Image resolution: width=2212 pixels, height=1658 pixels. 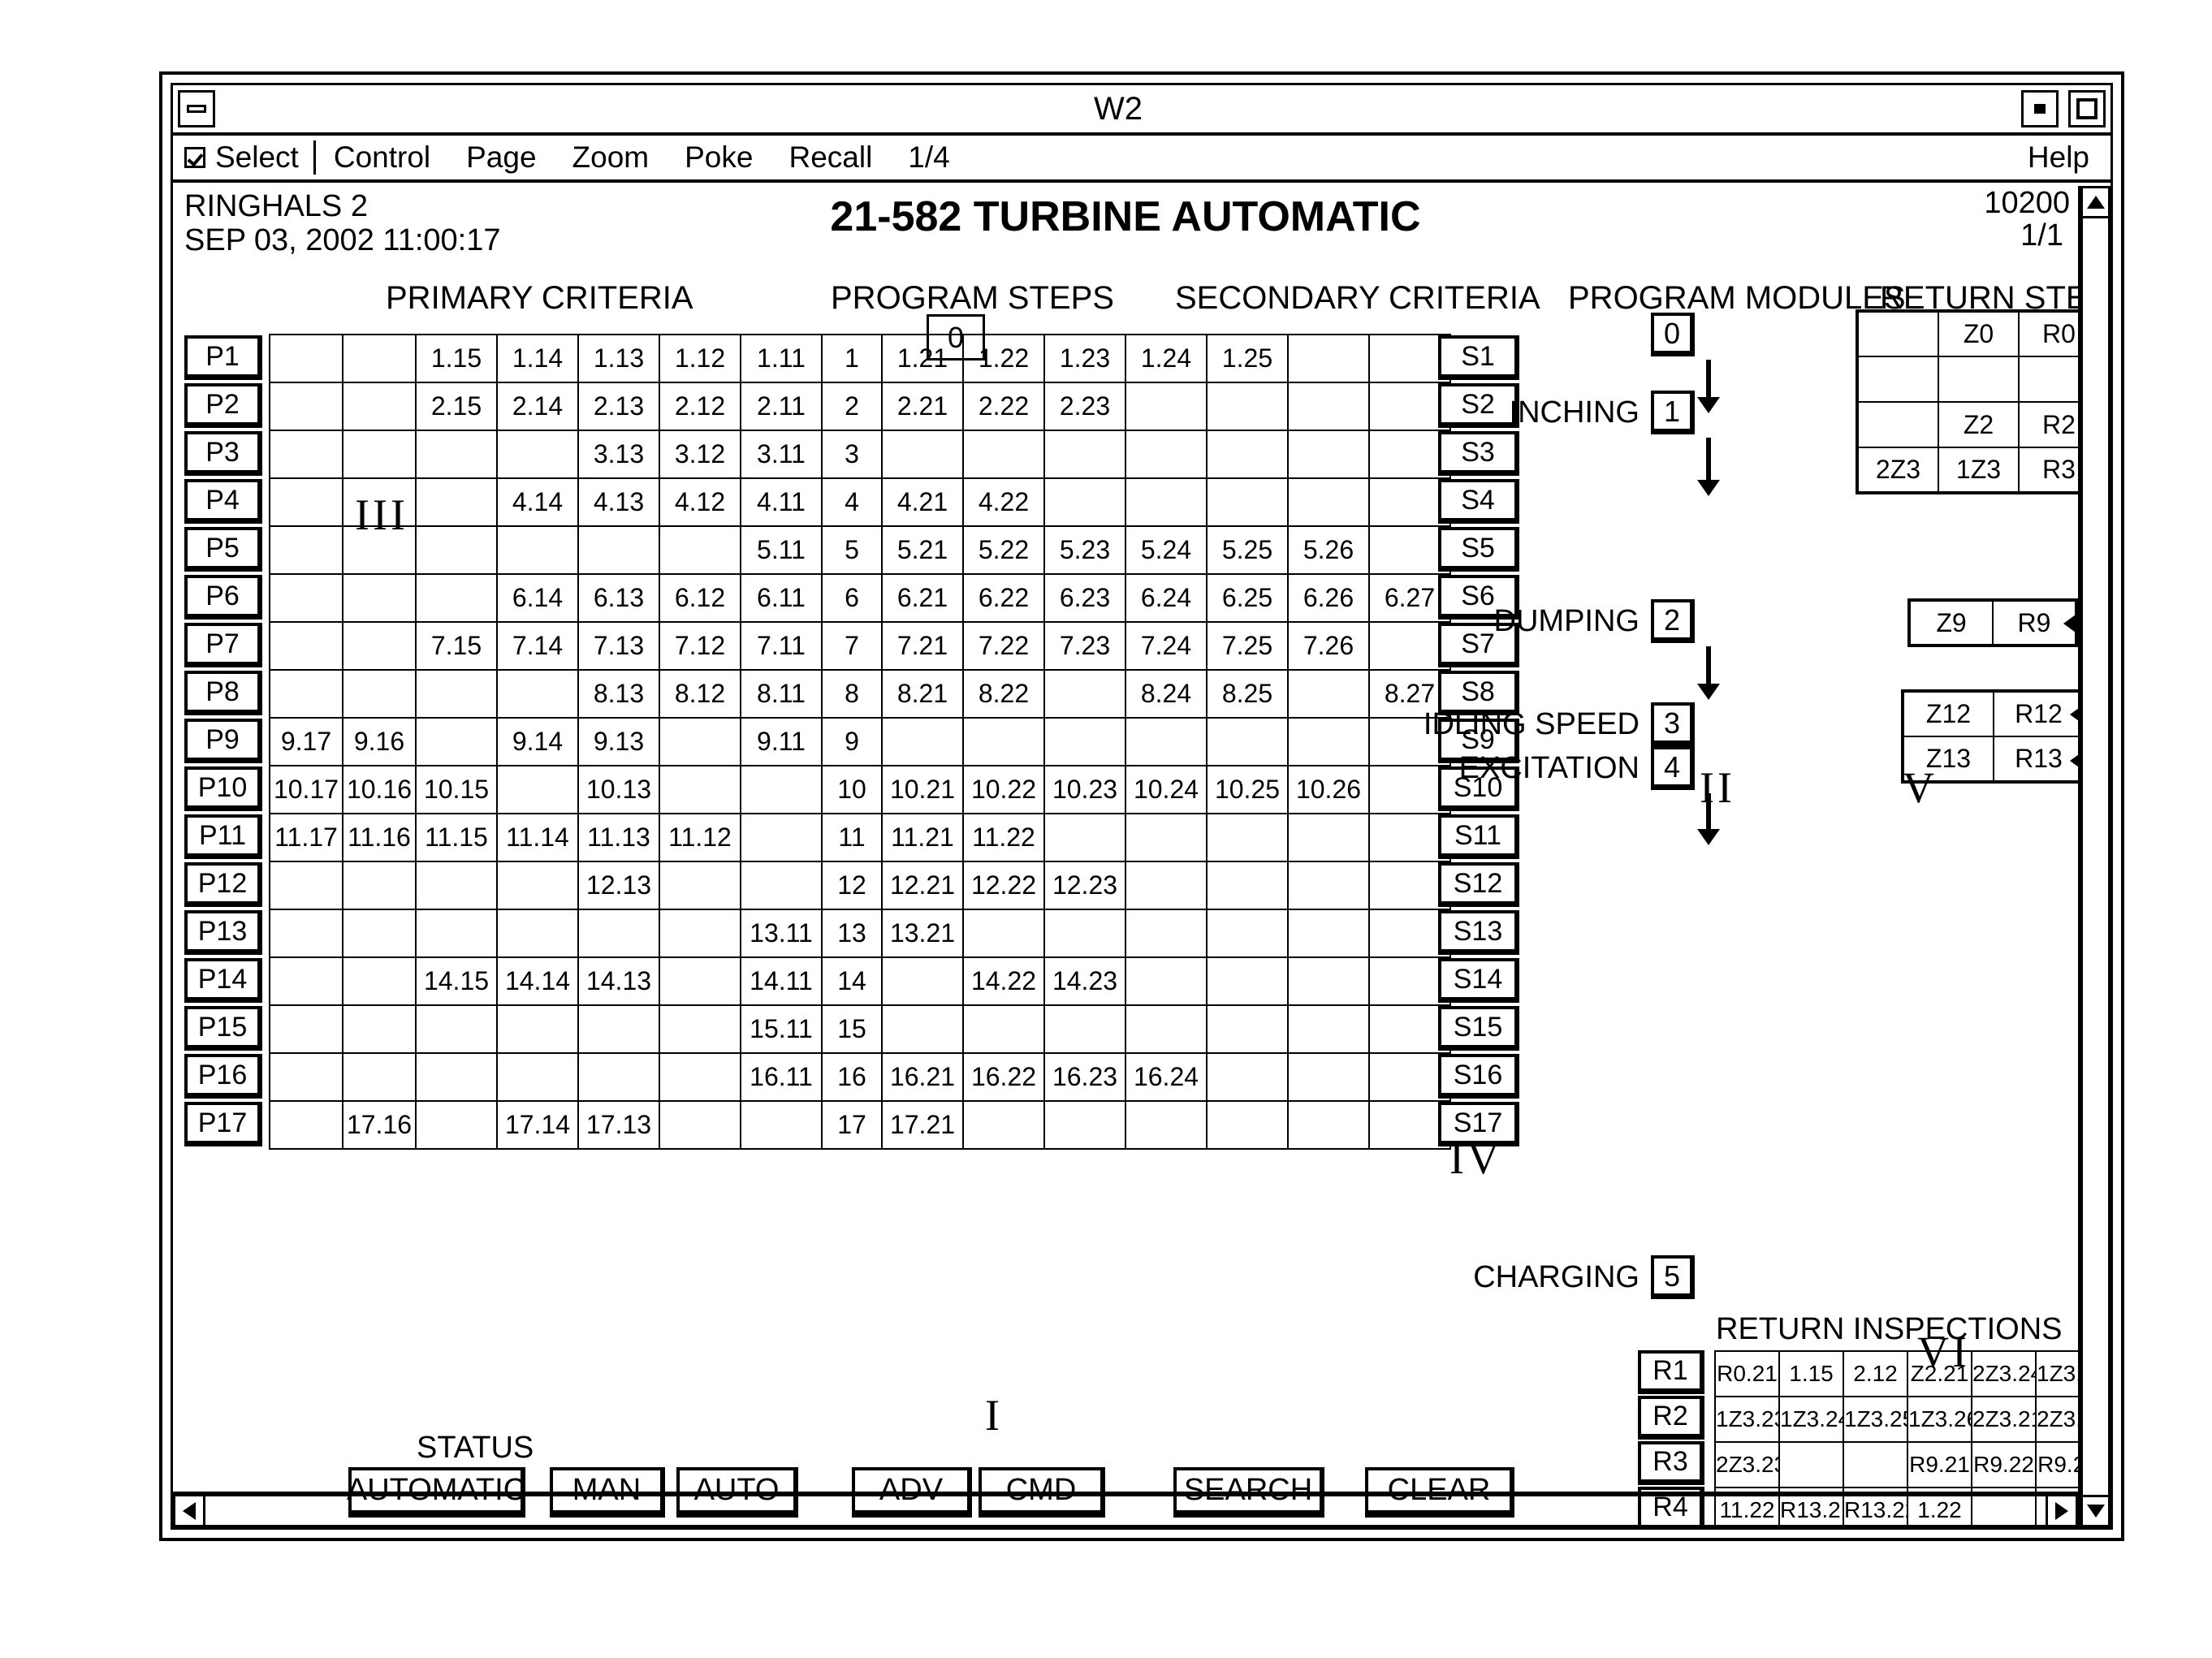 I want to click on program-step-cell: 8, so click(x=852, y=694).